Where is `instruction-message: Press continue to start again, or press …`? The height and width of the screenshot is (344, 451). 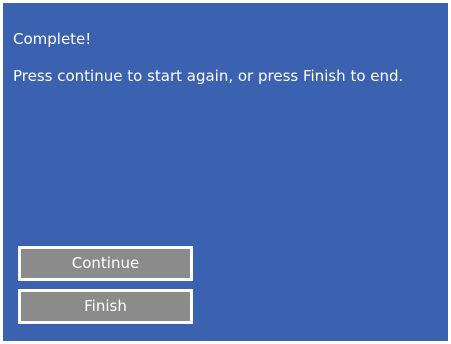 instruction-message: Press continue to start again, or press … is located at coordinates (208, 76).